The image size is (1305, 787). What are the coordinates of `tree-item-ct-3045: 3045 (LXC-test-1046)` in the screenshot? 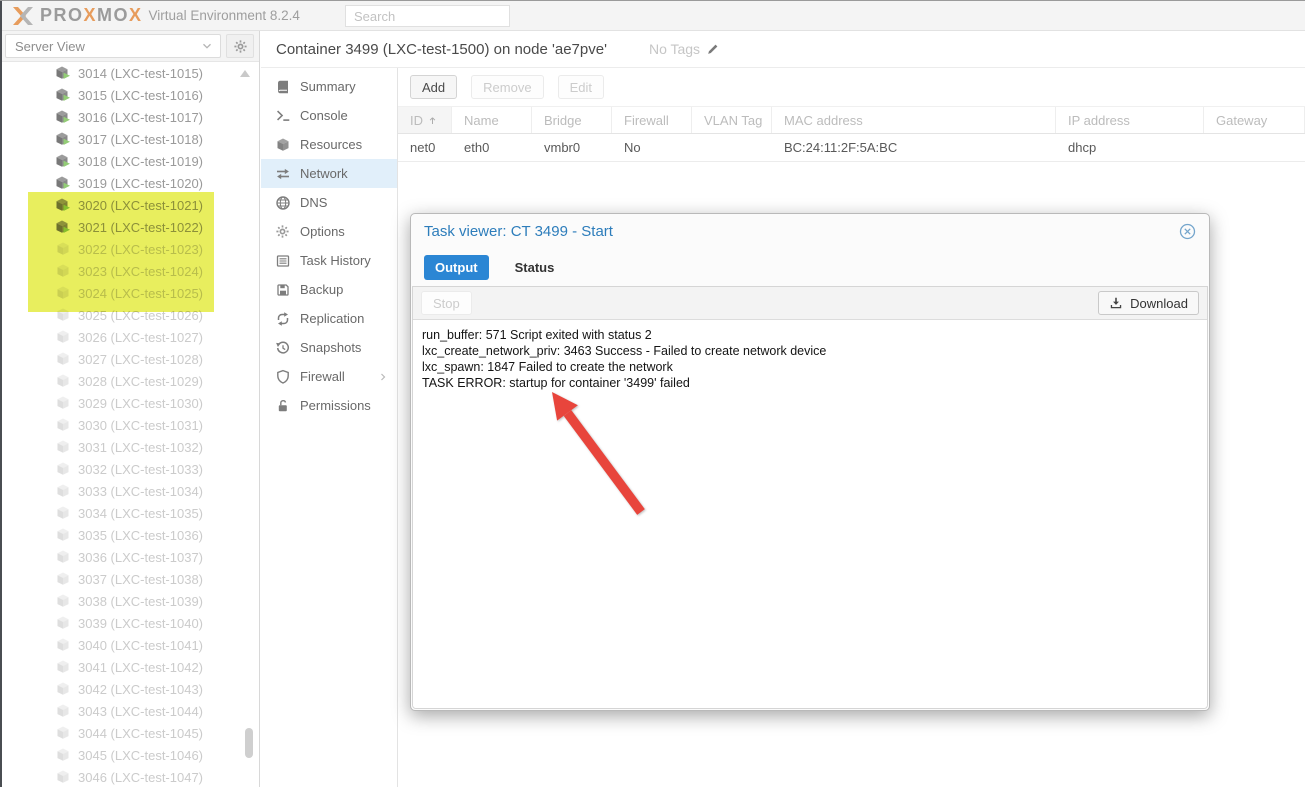 It's located at (129, 755).